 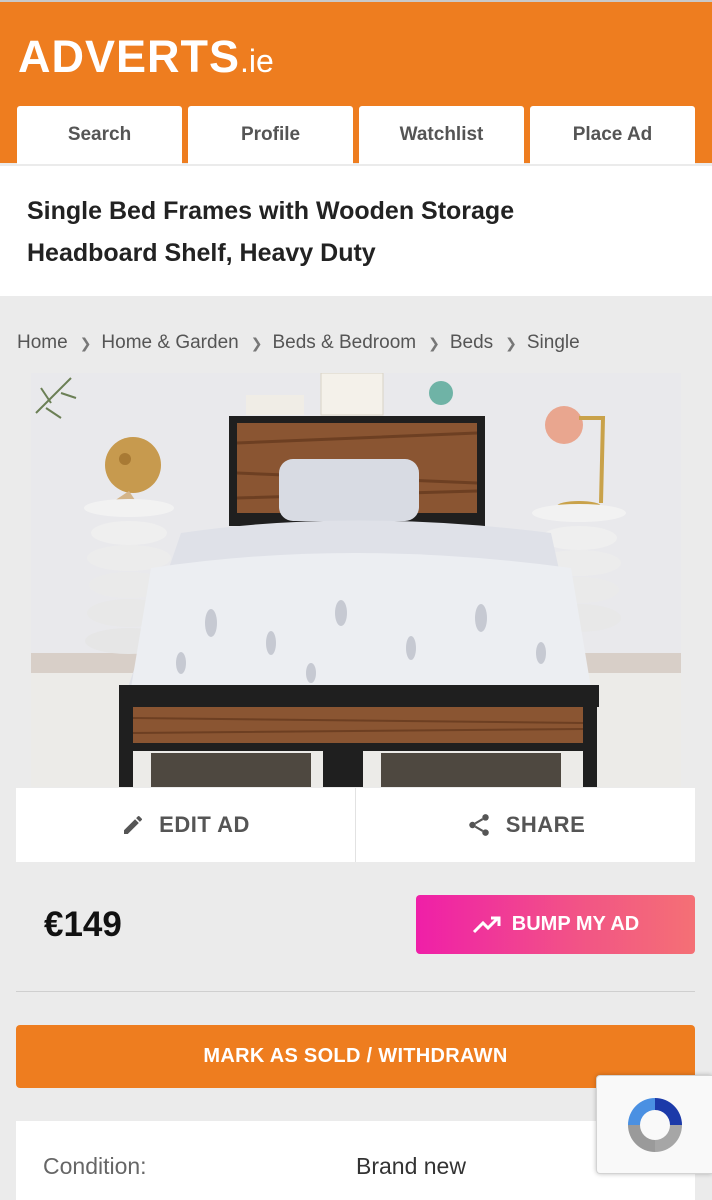 I want to click on share-button: SHARE, so click(x=525, y=825).